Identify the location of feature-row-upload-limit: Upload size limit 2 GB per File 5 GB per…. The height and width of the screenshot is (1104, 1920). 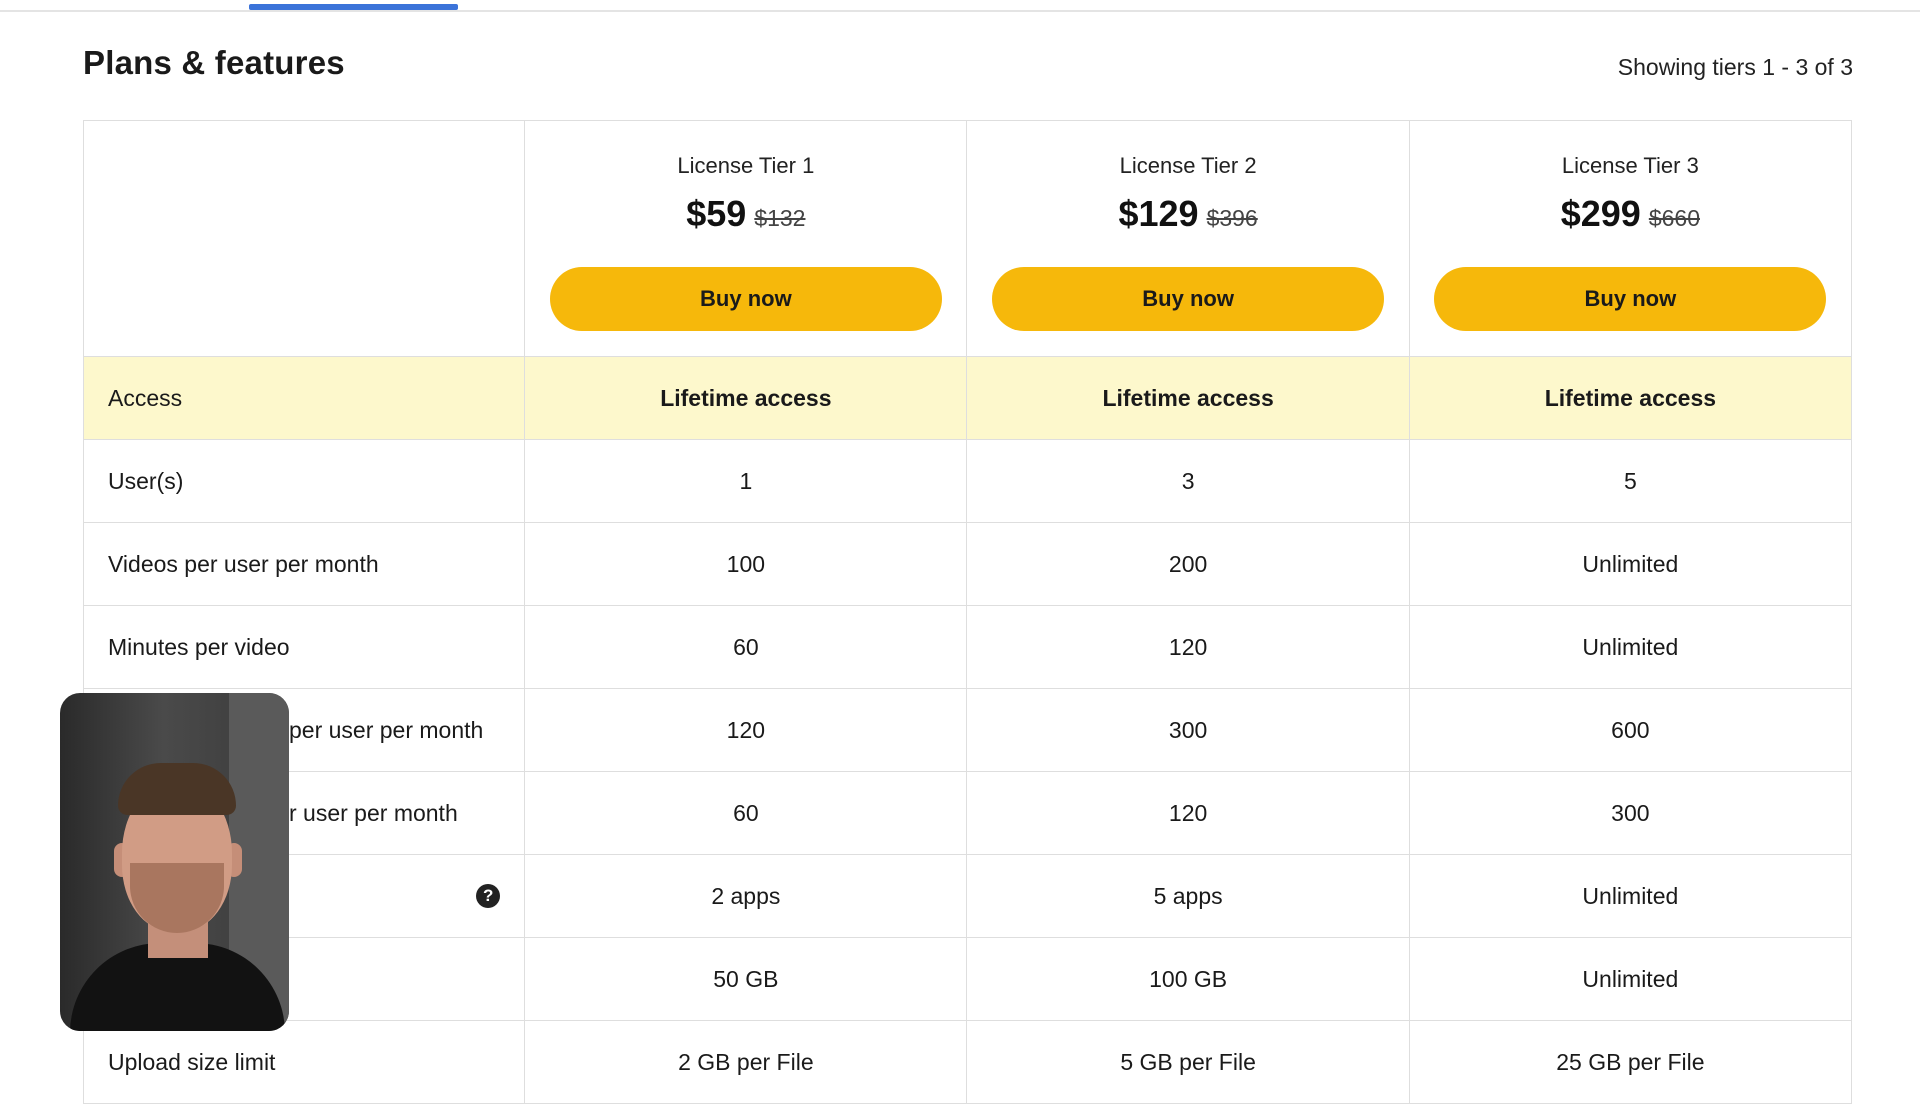
(967, 1062).